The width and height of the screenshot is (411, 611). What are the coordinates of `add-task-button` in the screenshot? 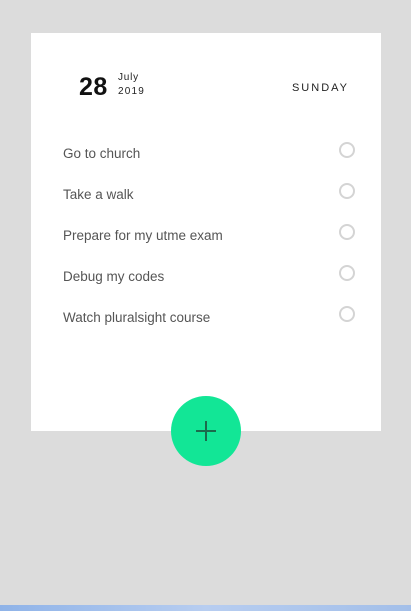 It's located at (206, 431).